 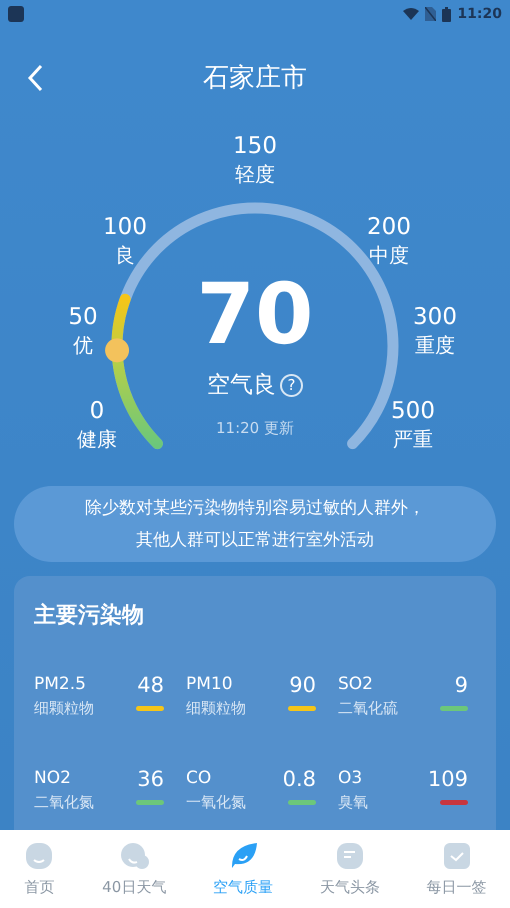 I want to click on nav-tab: 首页, so click(x=39, y=869).